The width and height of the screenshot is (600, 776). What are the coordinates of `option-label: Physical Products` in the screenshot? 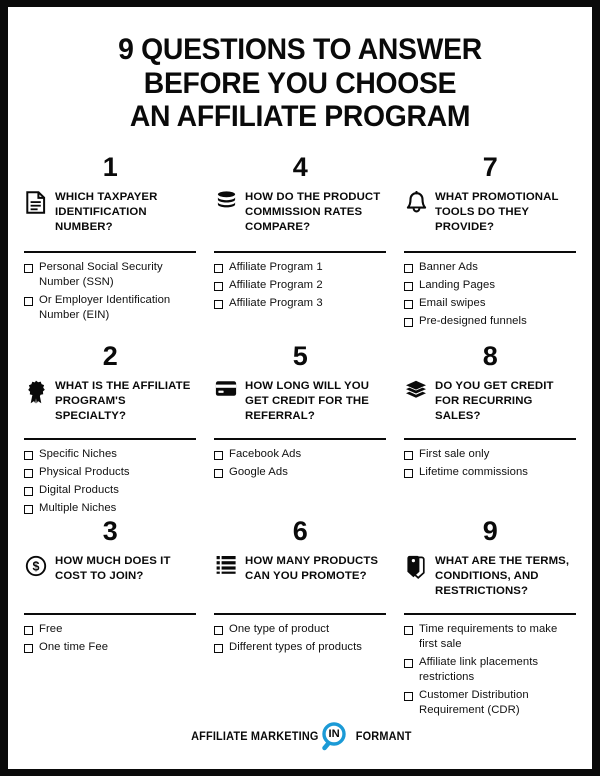 It's located at (84, 472).